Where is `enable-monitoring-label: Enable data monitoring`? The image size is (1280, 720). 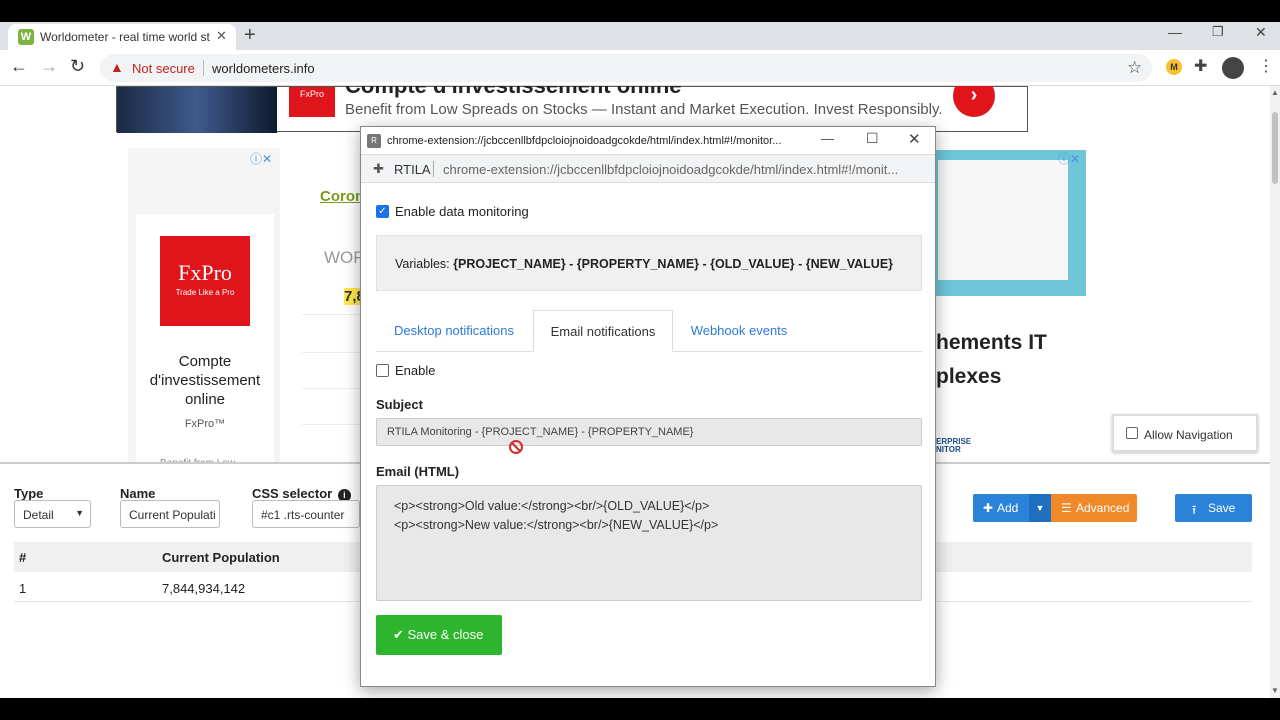 enable-monitoring-label: Enable data monitoring is located at coordinates (462, 211).